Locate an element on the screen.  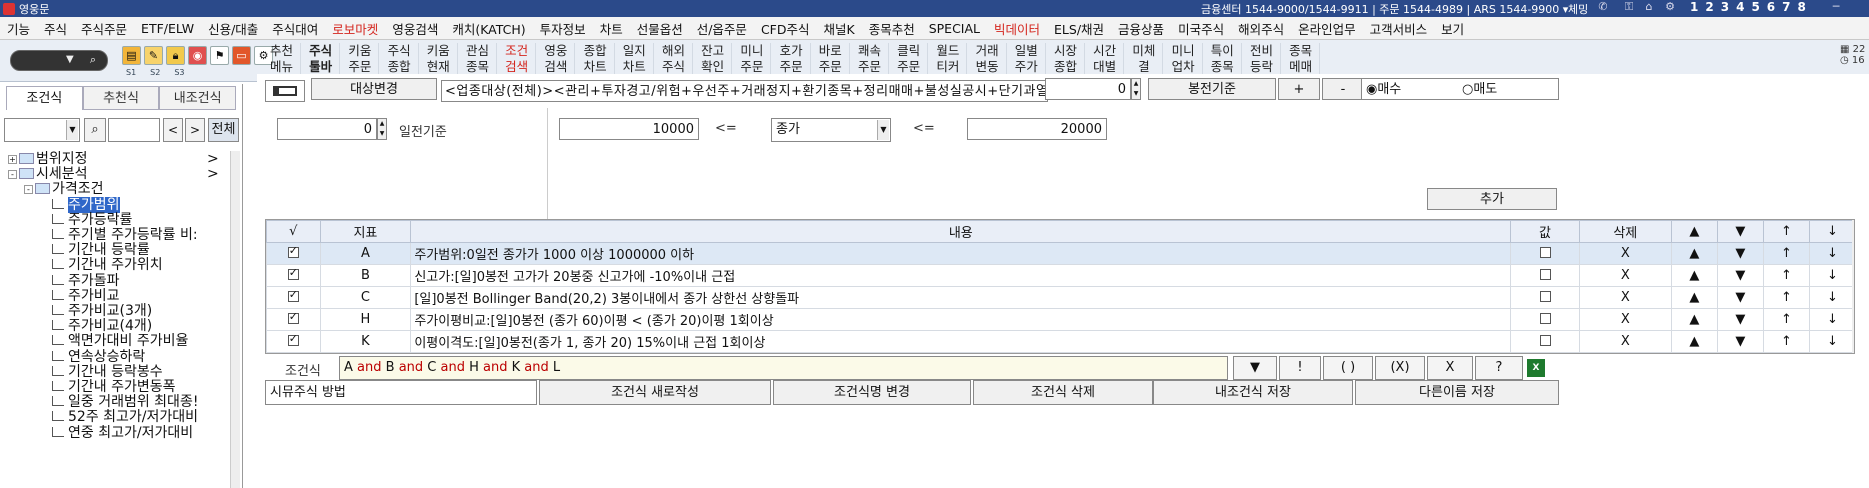
tree-node-label: 연속상승하락 is located at coordinates (106, 357).